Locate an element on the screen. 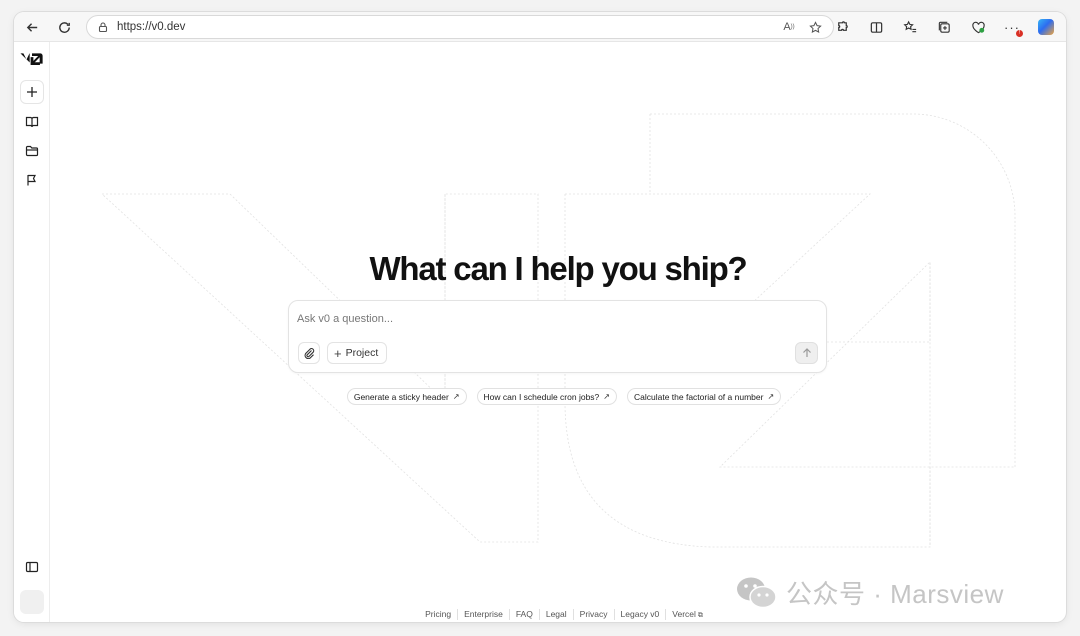  footer-link-pricing: Pricing is located at coordinates (438, 614).